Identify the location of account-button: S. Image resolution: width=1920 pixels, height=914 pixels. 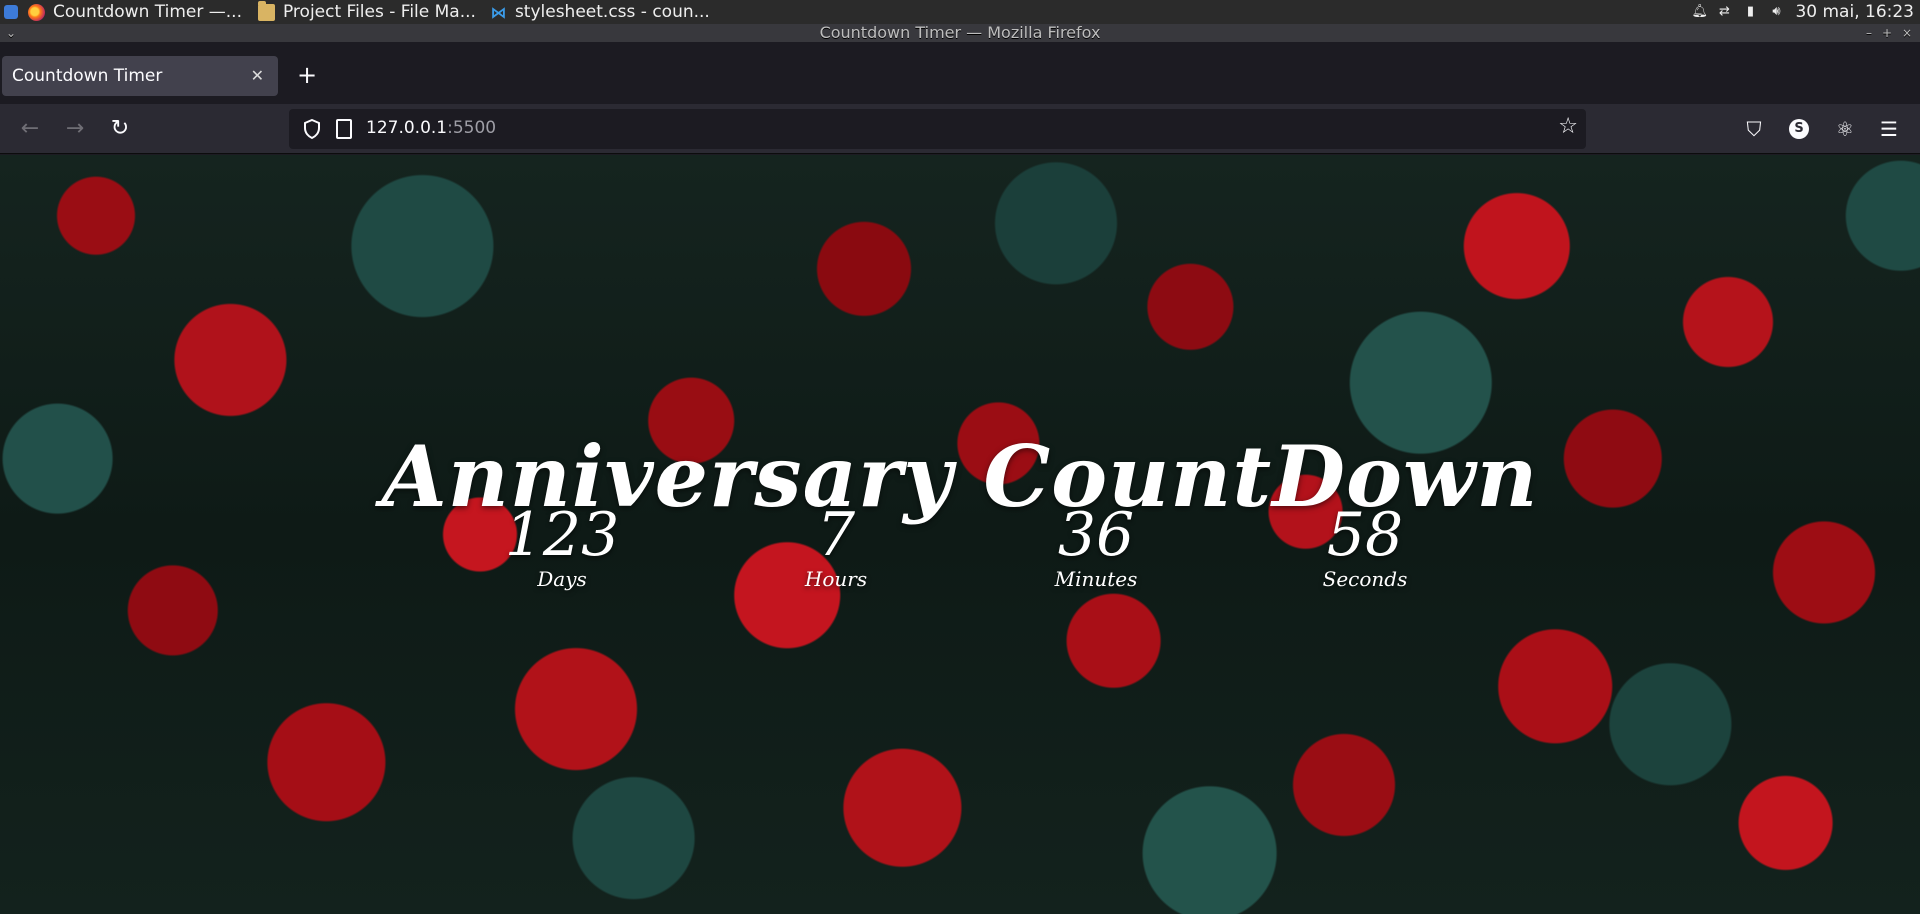
(1799, 129).